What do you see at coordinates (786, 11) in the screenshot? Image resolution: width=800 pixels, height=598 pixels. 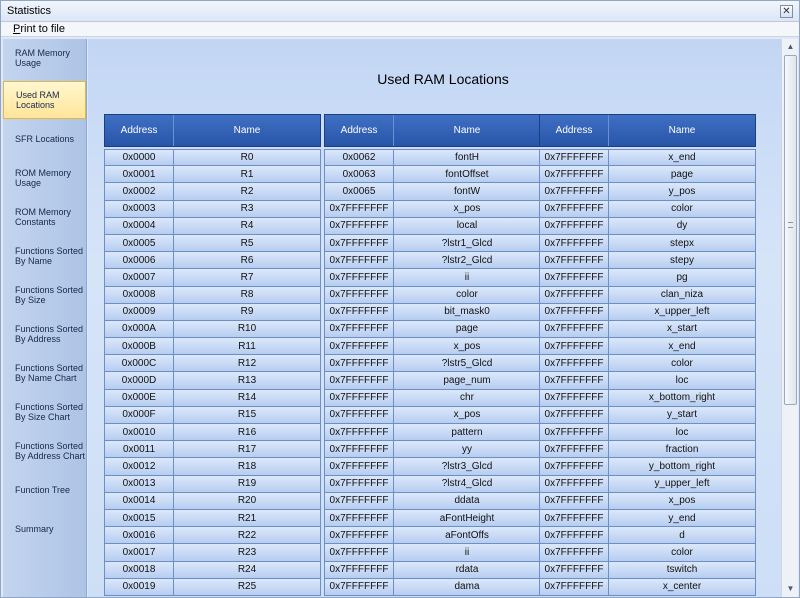 I see `close-button: ✕` at bounding box center [786, 11].